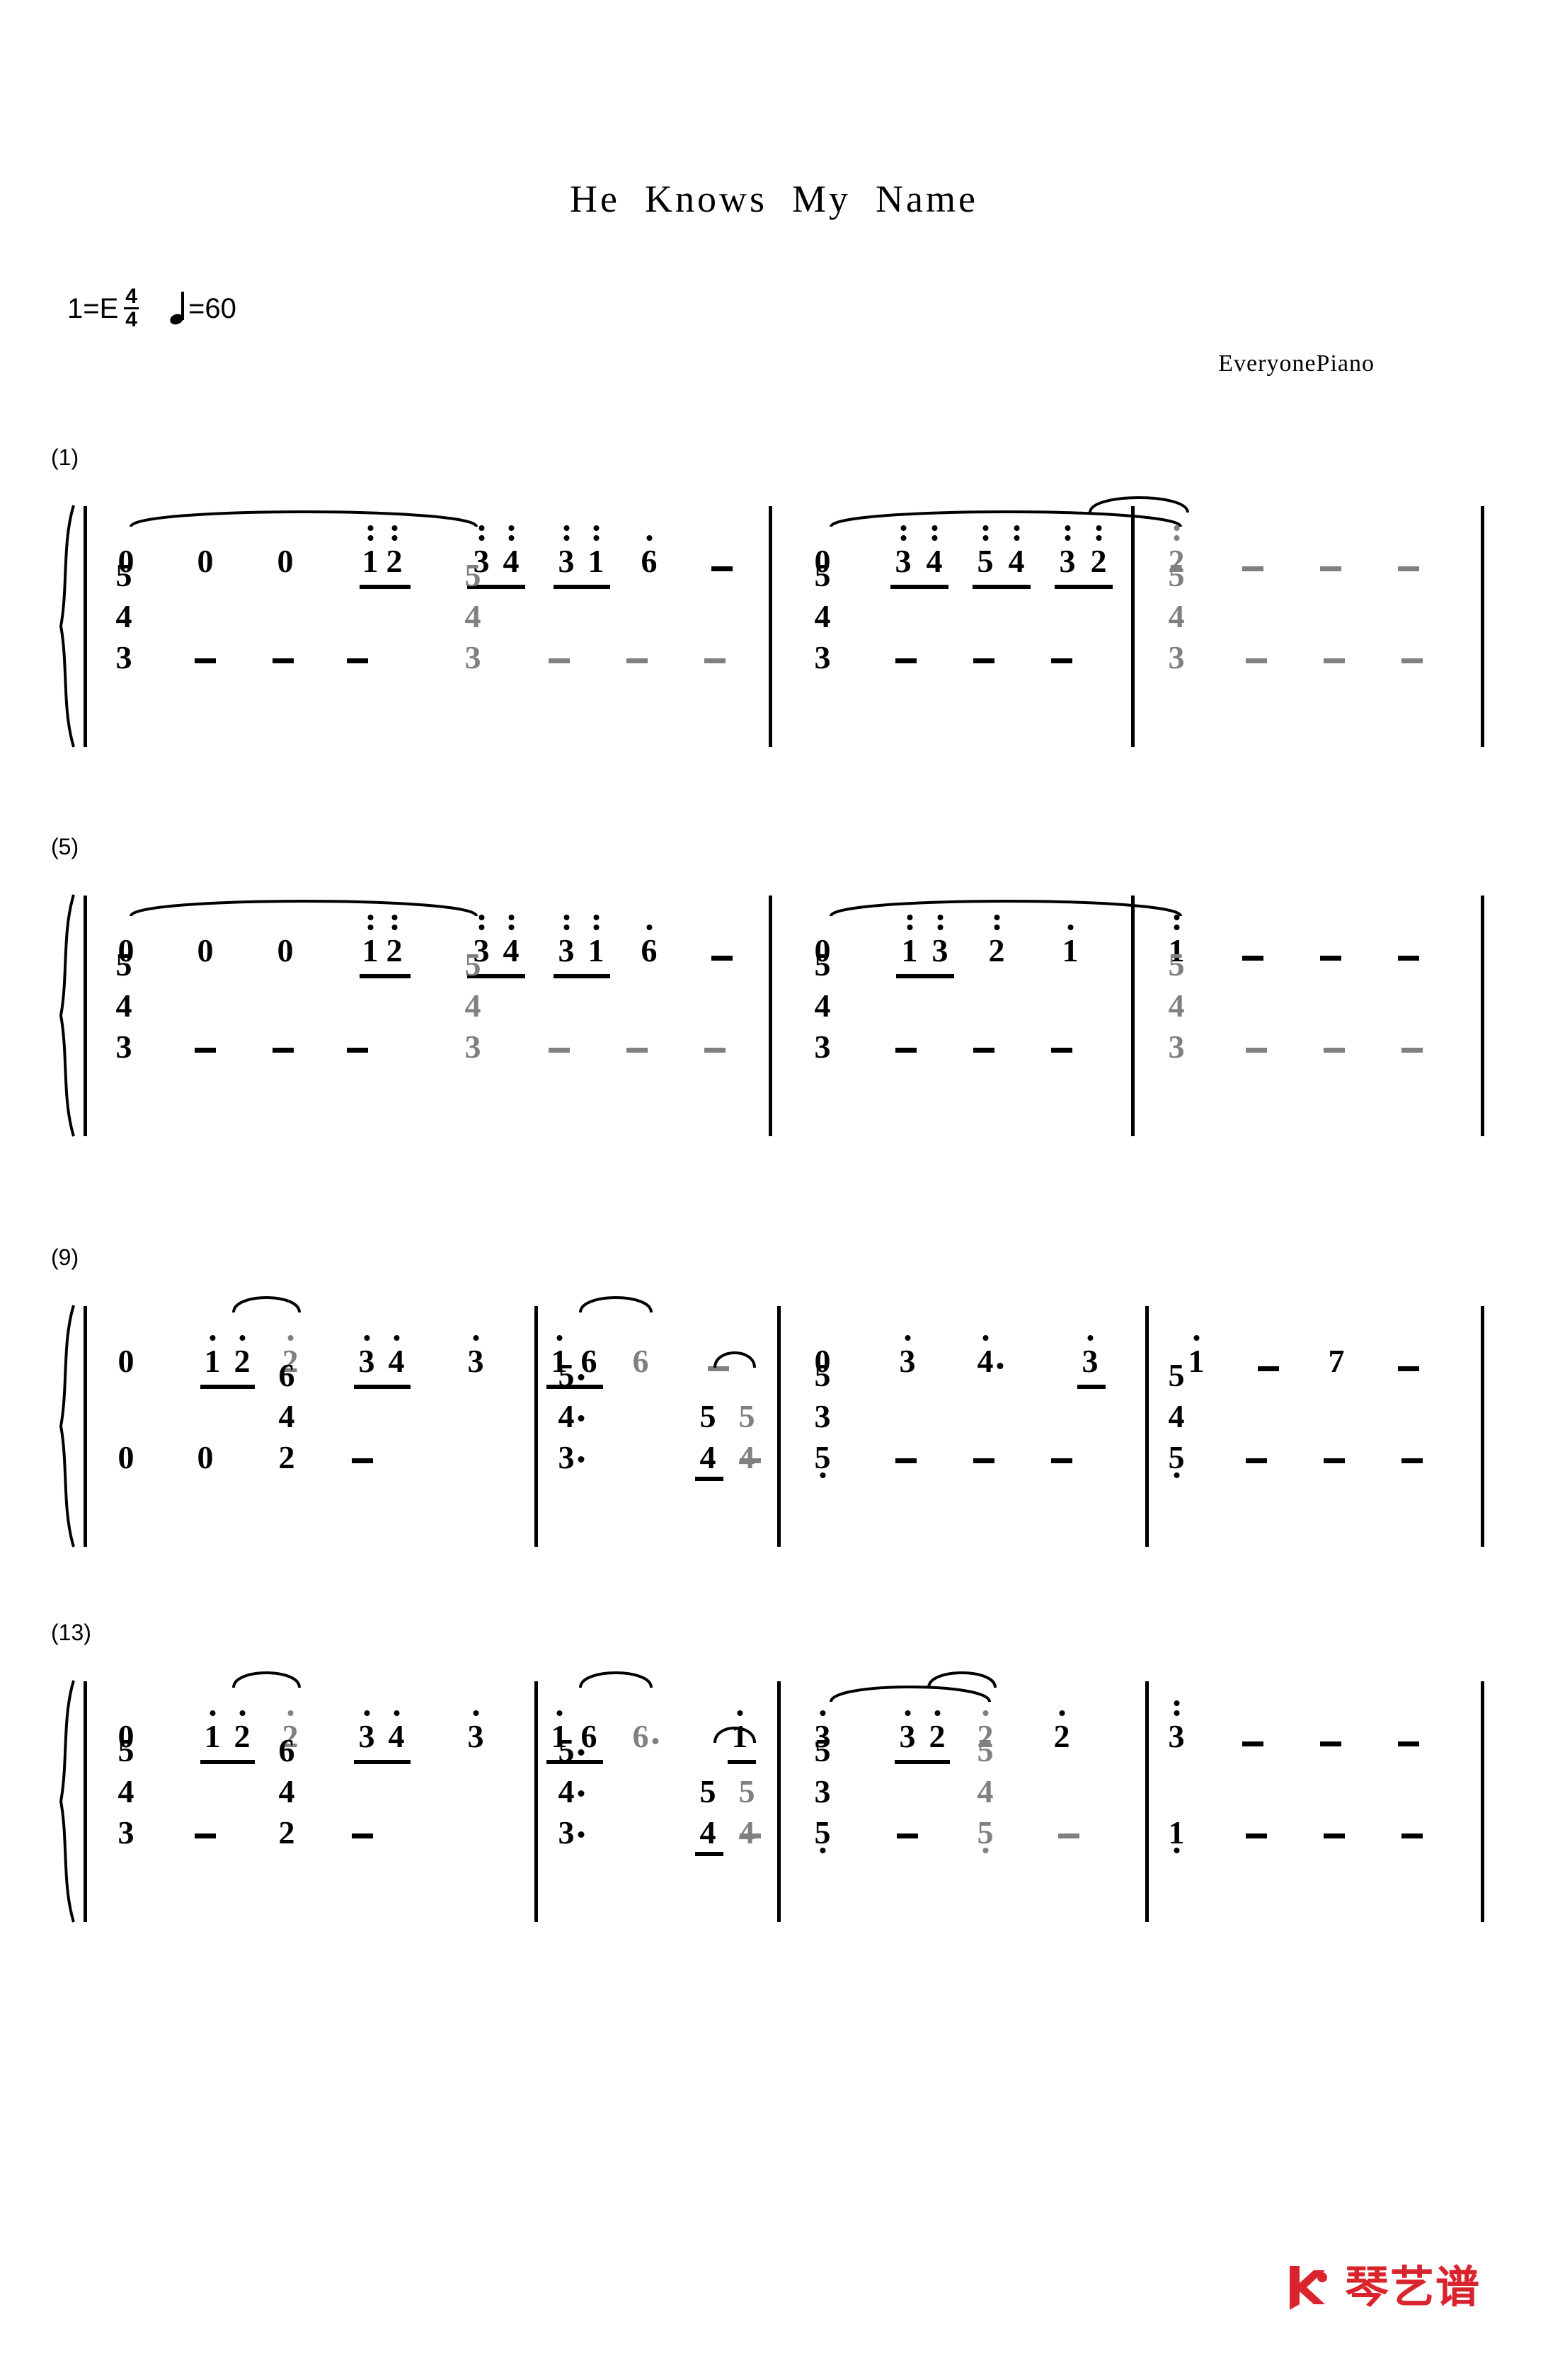 The height and width of the screenshot is (2380, 1548). I want to click on bass-chord-stack: 6 4 2, so click(287, 1792).